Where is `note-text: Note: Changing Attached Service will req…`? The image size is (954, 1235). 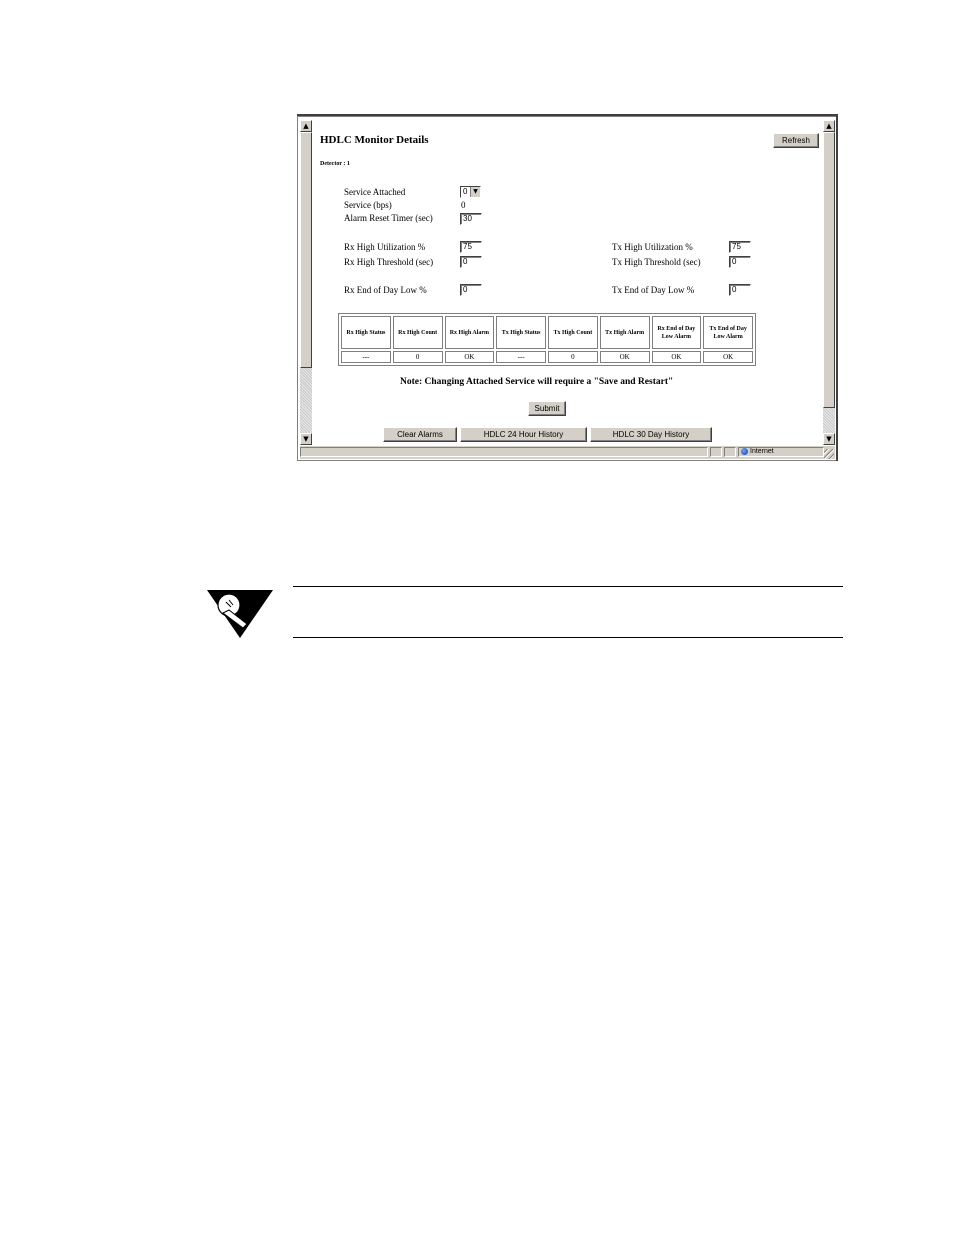
note-text: Note: Changing Attached Service will req… is located at coordinates (537, 382).